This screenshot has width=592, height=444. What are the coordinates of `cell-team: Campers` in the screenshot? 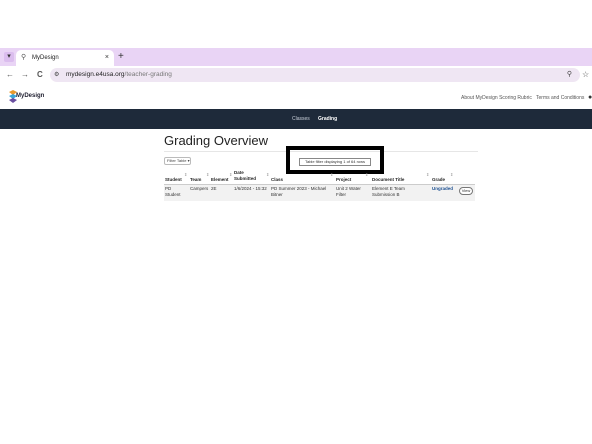 It's located at (199, 188).